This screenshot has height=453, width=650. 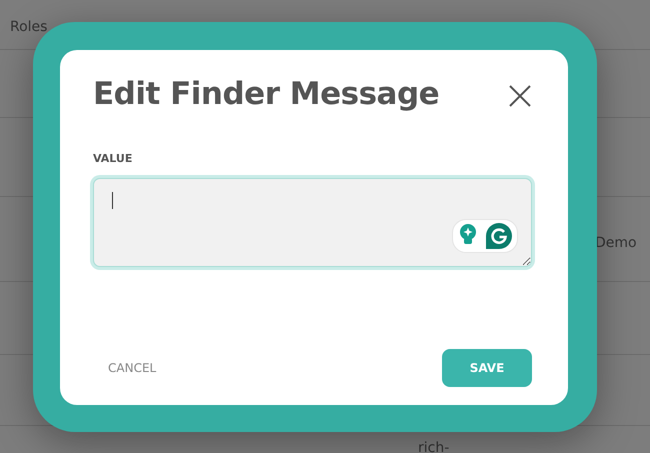 I want to click on dialog-title: Edit Finder Message, so click(x=266, y=95).